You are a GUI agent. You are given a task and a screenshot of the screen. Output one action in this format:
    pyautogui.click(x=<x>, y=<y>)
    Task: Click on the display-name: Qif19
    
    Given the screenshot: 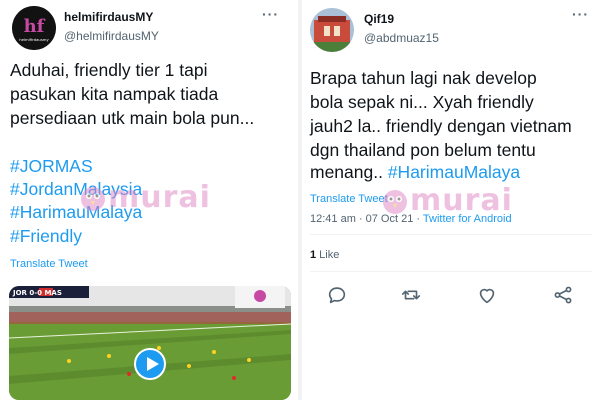 What is the action you would take?
    pyautogui.click(x=379, y=19)
    